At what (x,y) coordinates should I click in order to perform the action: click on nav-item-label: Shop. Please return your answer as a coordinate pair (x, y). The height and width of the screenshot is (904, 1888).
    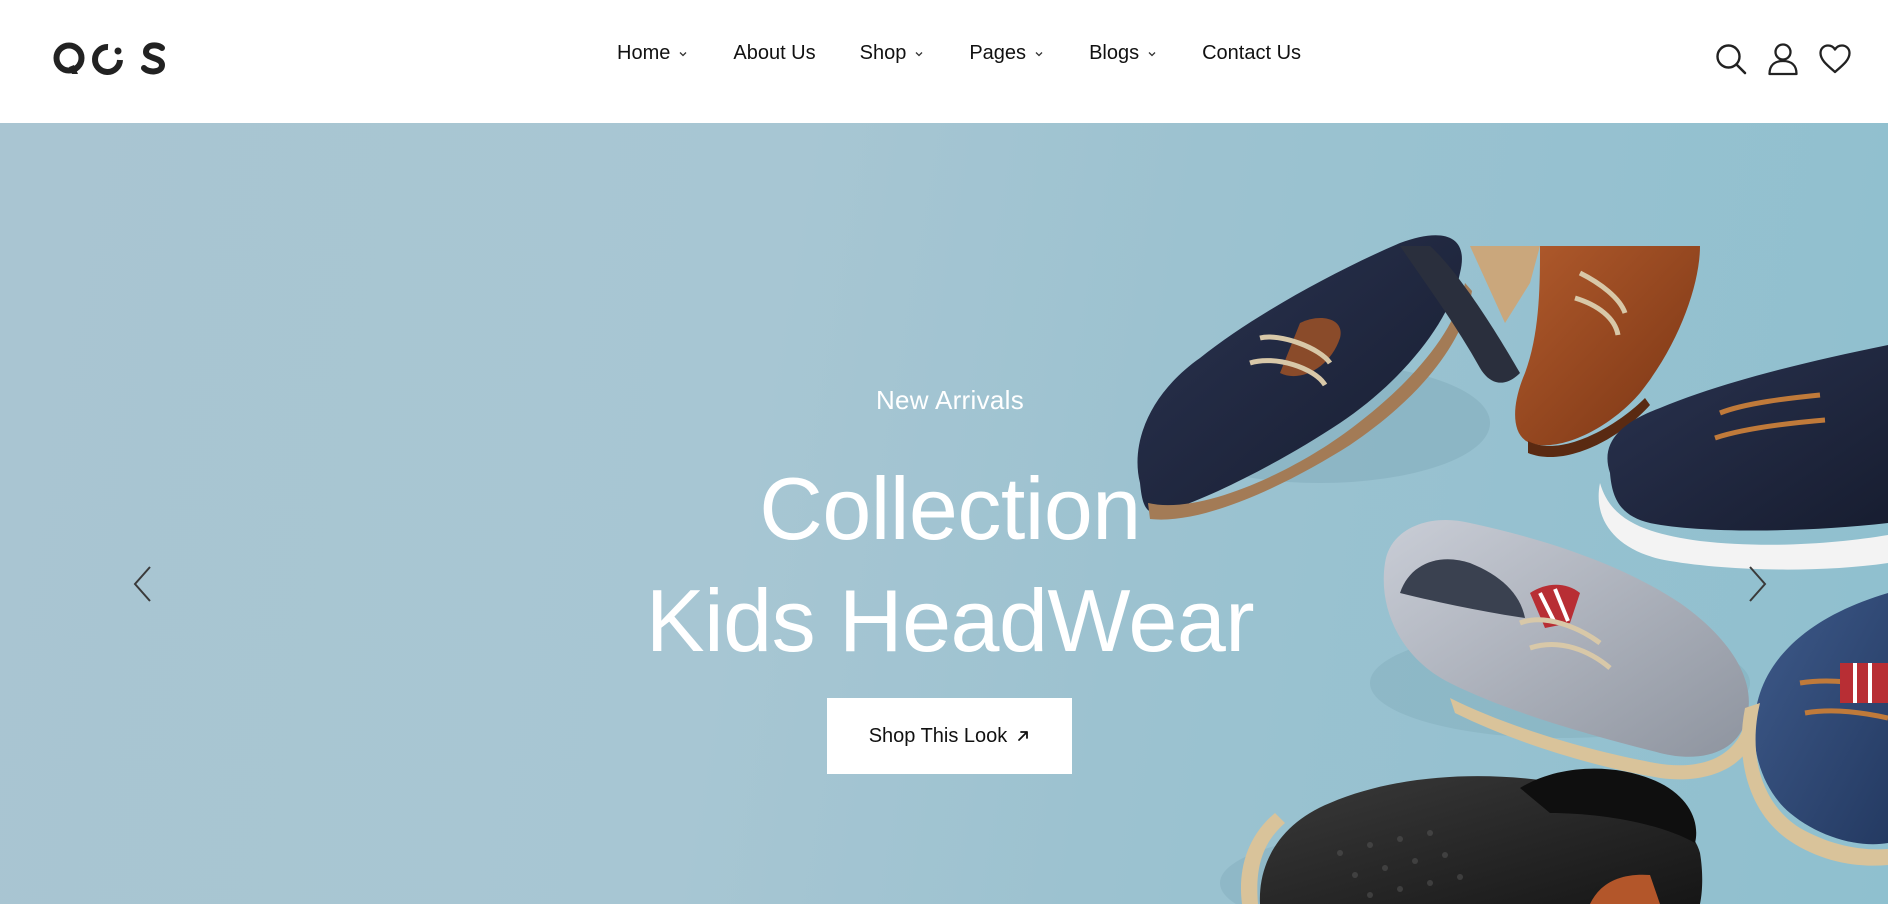
    Looking at the image, I should click on (883, 53).